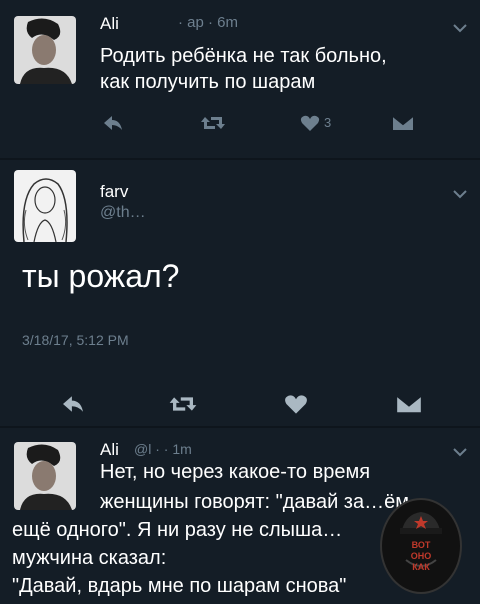  I want to click on watermark-line3: КАК, so click(421, 567).